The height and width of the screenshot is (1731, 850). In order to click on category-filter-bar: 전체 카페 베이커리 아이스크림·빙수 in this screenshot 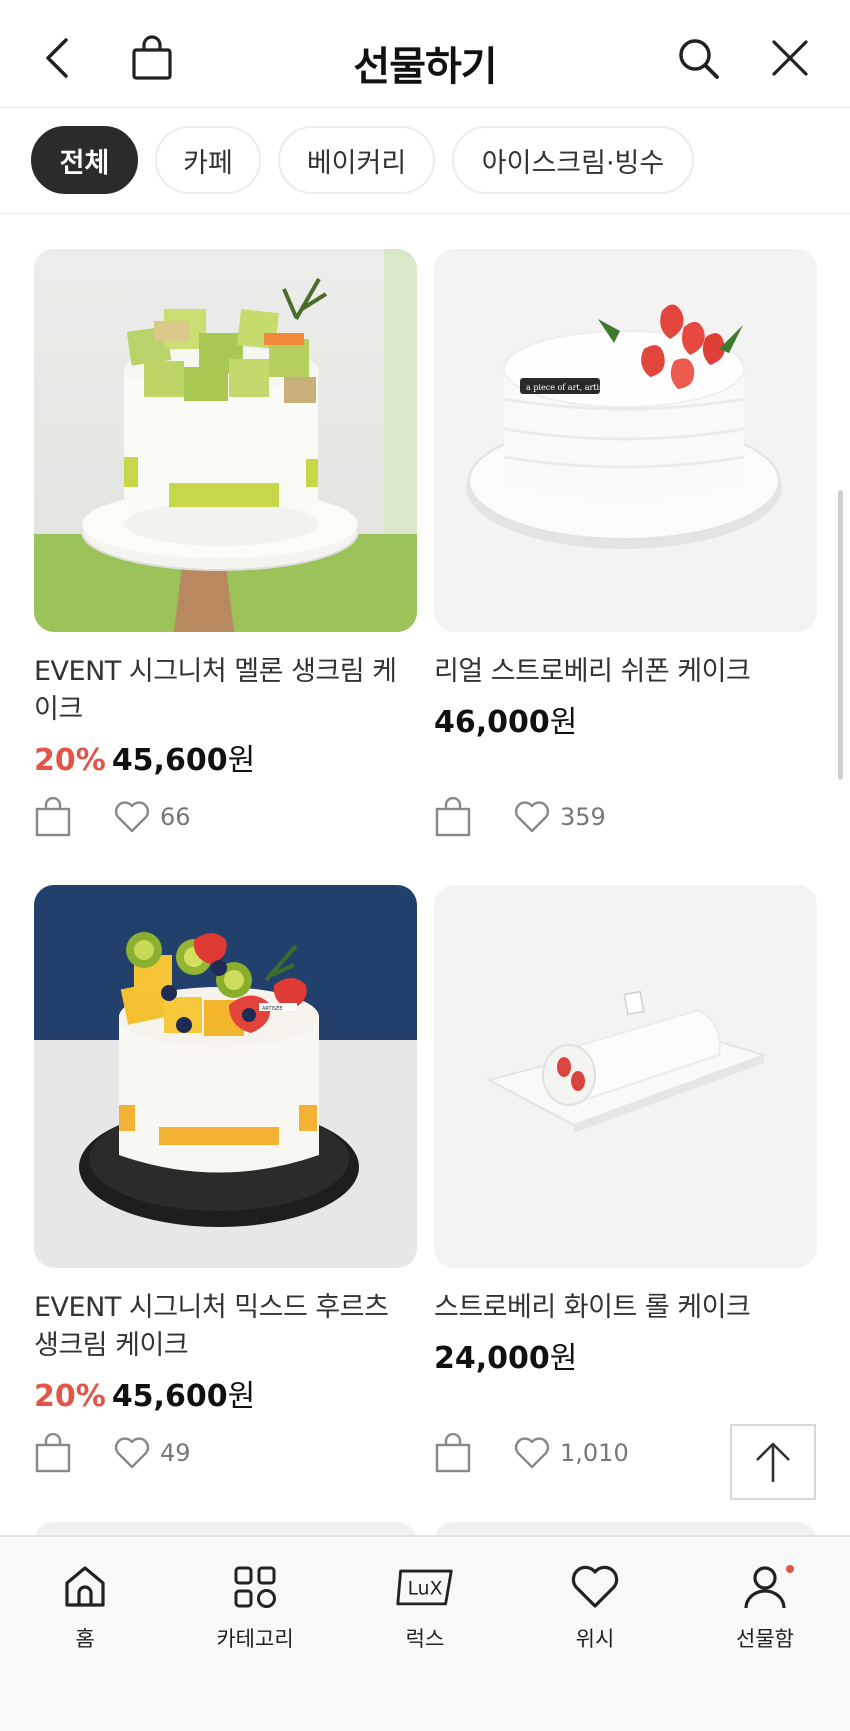, I will do `click(425, 161)`.